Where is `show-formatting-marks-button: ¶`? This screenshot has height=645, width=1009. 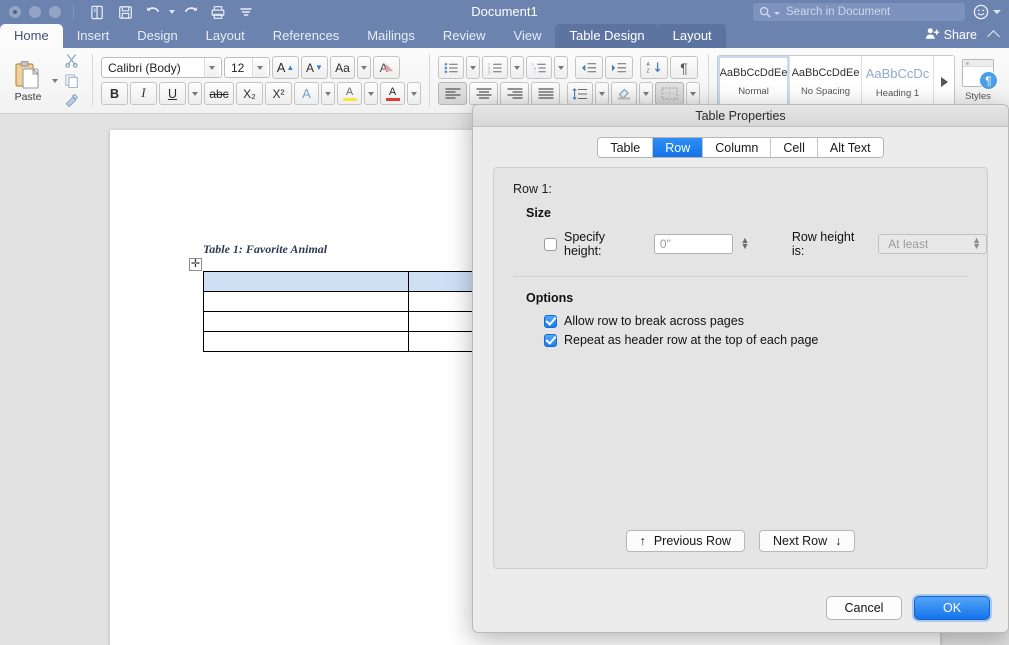
show-formatting-marks-button: ¶ is located at coordinates (684, 67).